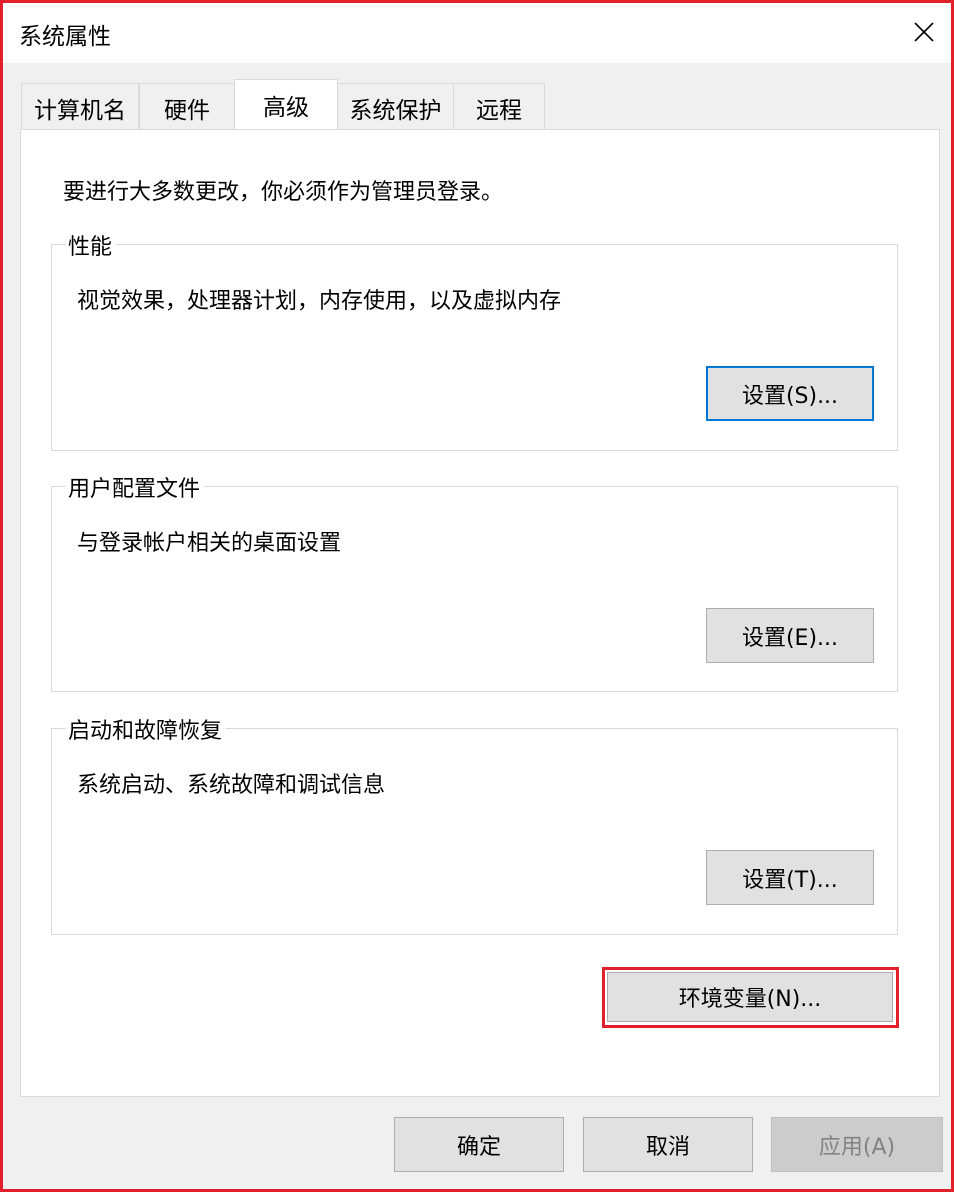 The height and width of the screenshot is (1192, 954). I want to click on tab-computer-name: 计算机名, so click(80, 107).